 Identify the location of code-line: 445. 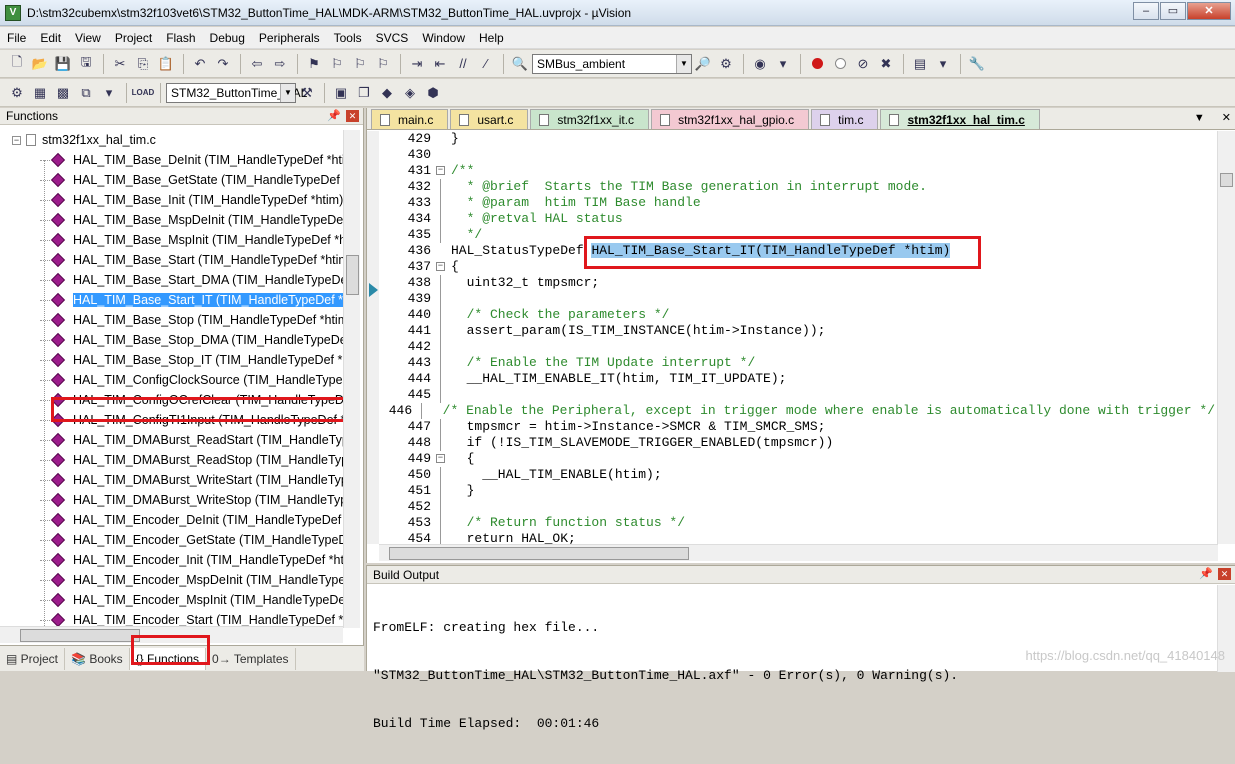
(797, 395).